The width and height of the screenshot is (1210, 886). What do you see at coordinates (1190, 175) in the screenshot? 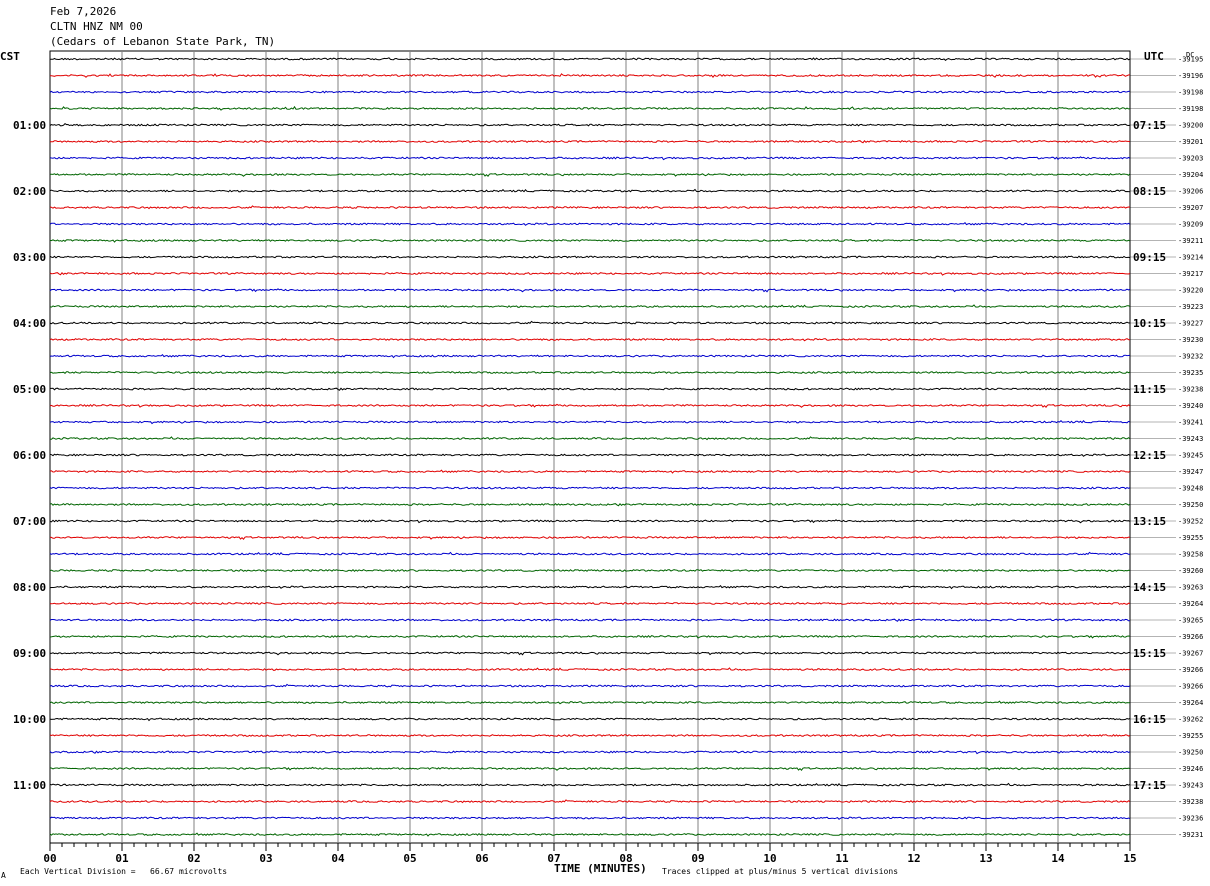
I see `trace-offset-label: -39204` at bounding box center [1190, 175].